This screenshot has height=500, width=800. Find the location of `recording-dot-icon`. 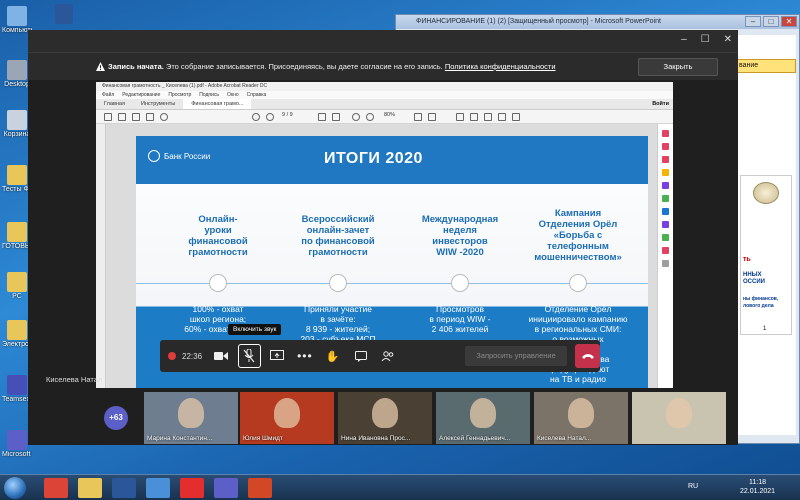

recording-dot-icon is located at coordinates (172, 356).